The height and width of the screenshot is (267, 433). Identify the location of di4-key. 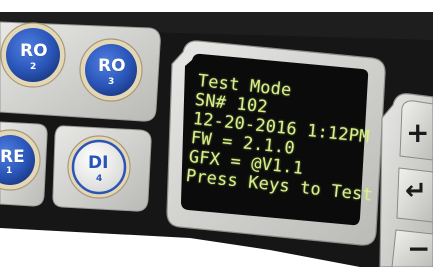
(99, 167).